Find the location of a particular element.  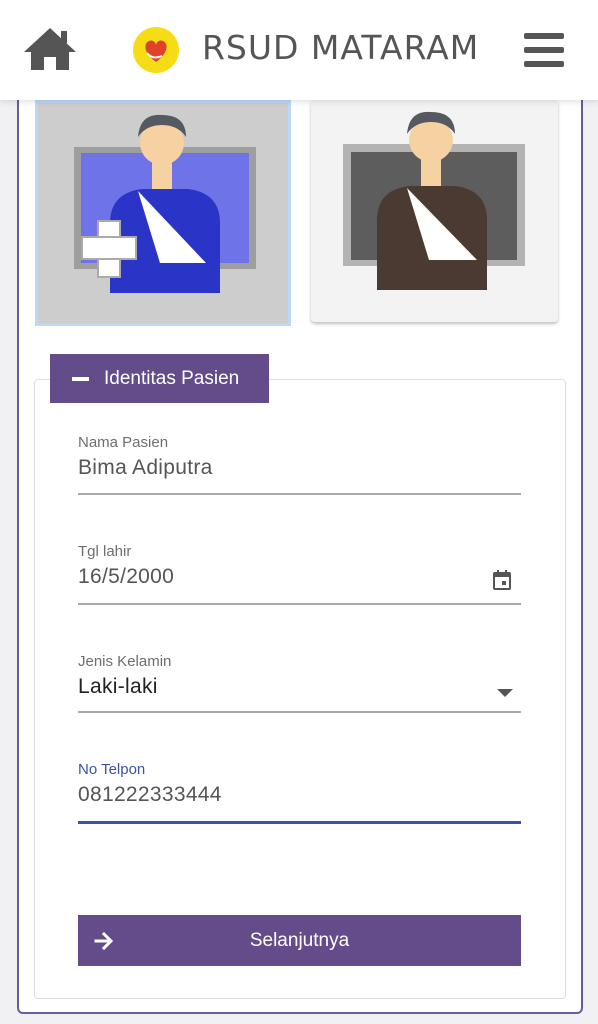

identity-panel-header: Identitas Pasien is located at coordinates (159, 378).